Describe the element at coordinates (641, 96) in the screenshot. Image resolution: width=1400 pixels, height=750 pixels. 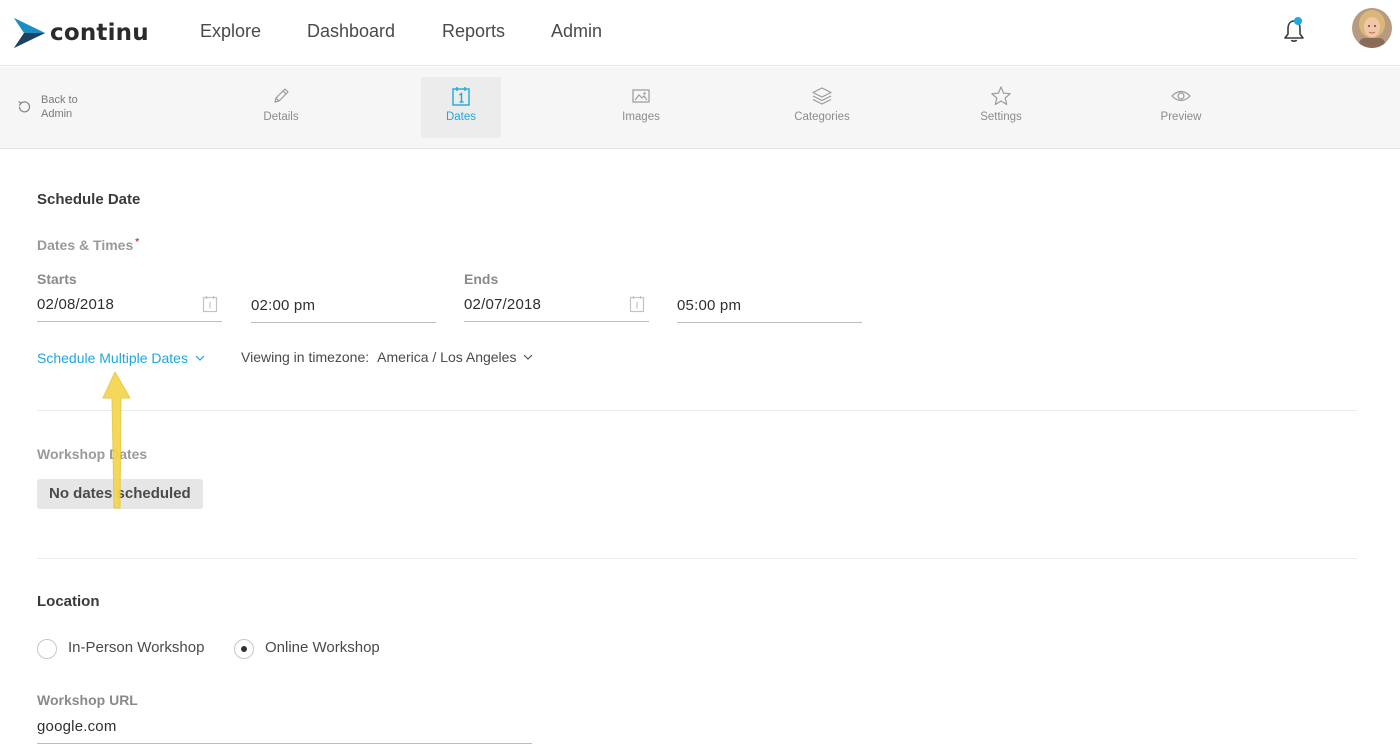
I see `image-icon` at that location.